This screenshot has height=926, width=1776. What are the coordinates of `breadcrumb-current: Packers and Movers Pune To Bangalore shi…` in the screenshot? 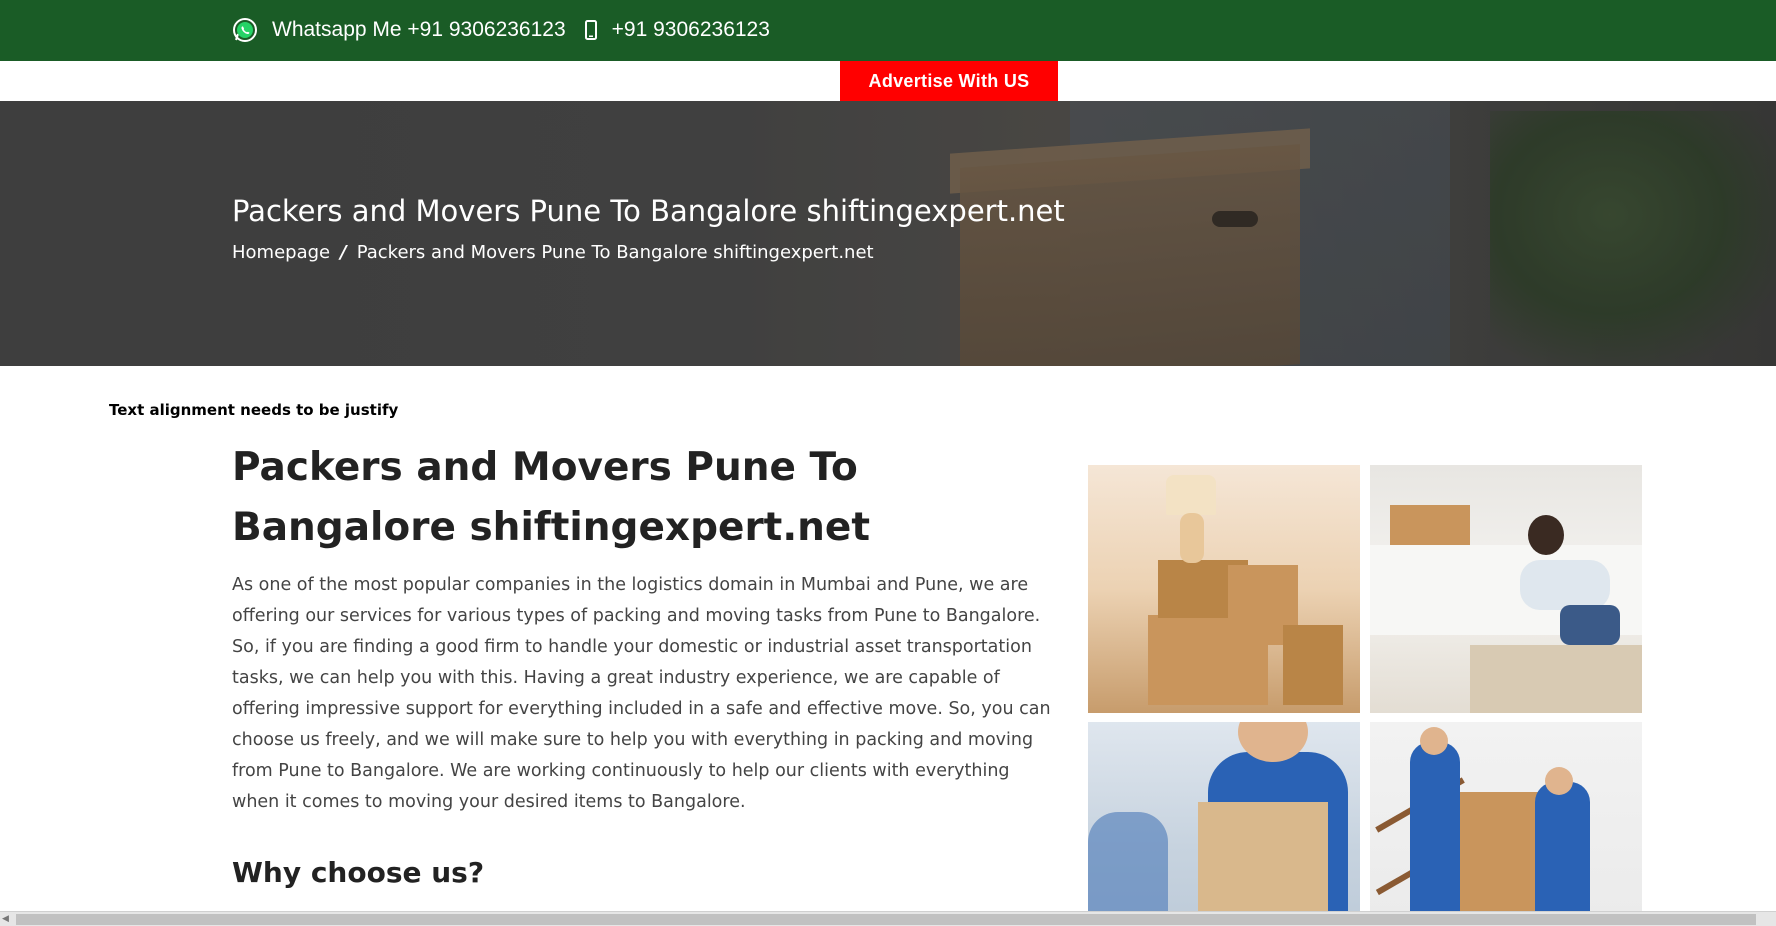 It's located at (615, 252).